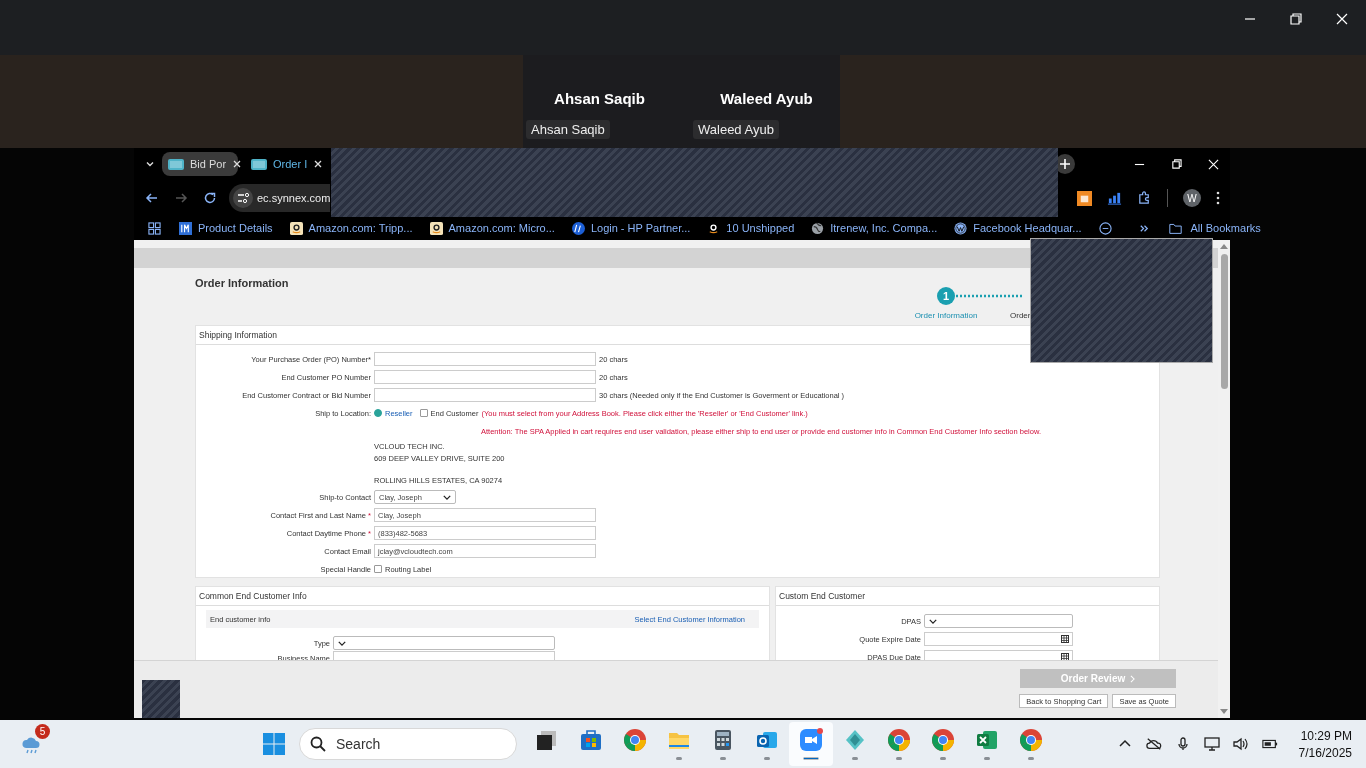 This screenshot has height=768, width=1366. I want to click on extensions-icon, so click(1144, 198).